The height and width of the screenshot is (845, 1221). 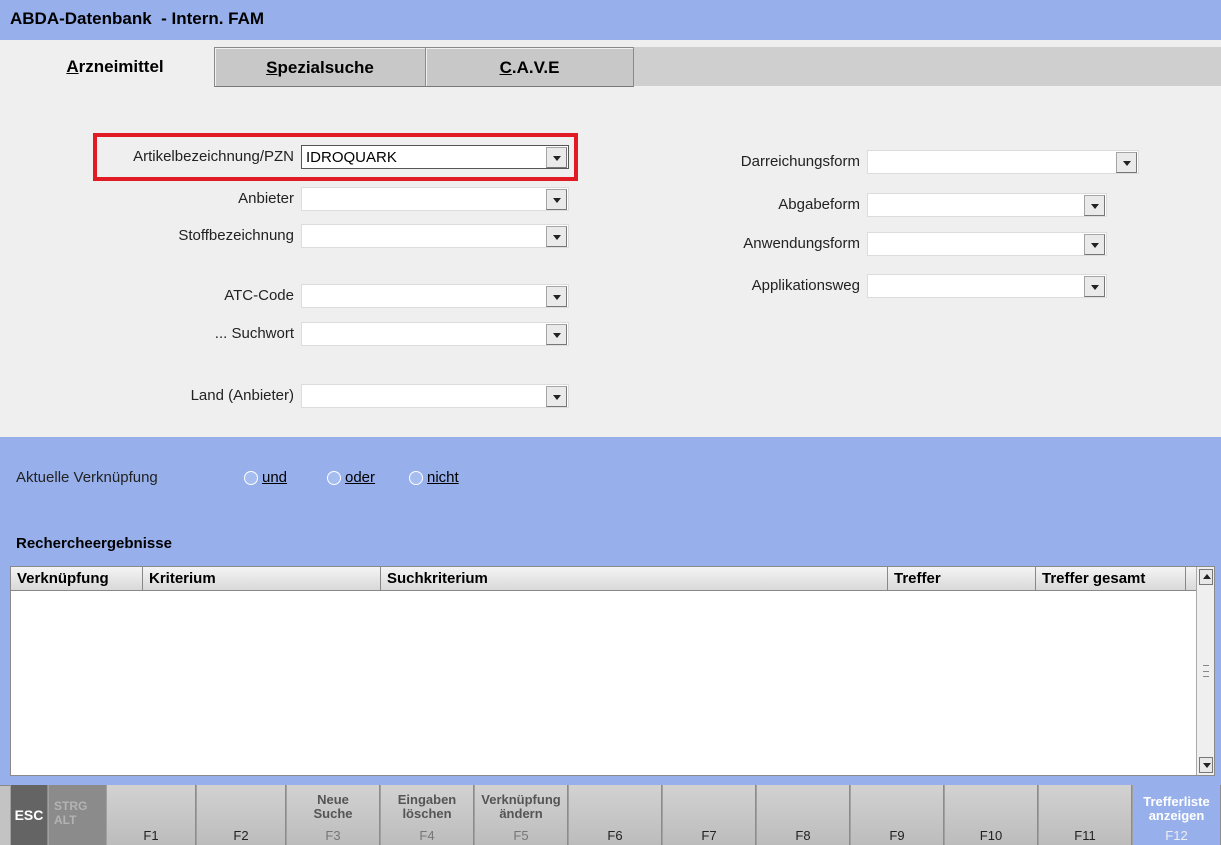 What do you see at coordinates (1094, 286) in the screenshot?
I see `applikation-dropdown-button` at bounding box center [1094, 286].